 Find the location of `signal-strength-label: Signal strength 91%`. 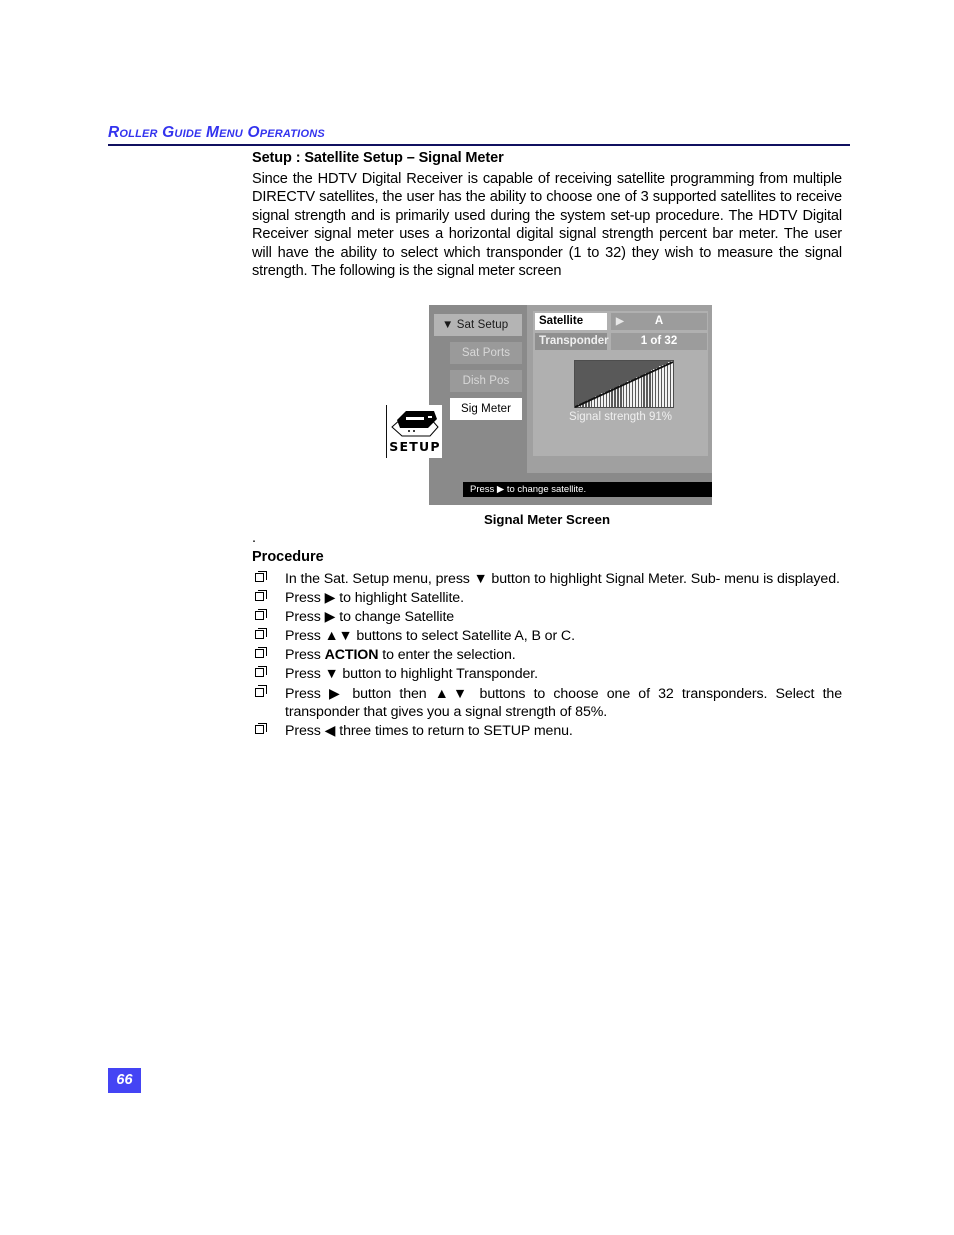

signal-strength-label: Signal strength 91% is located at coordinates (620, 417).